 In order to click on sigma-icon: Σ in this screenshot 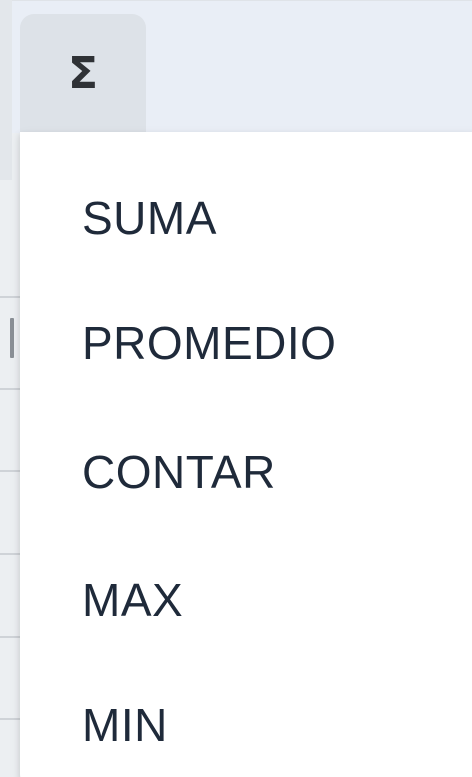, I will do `click(83, 73)`.